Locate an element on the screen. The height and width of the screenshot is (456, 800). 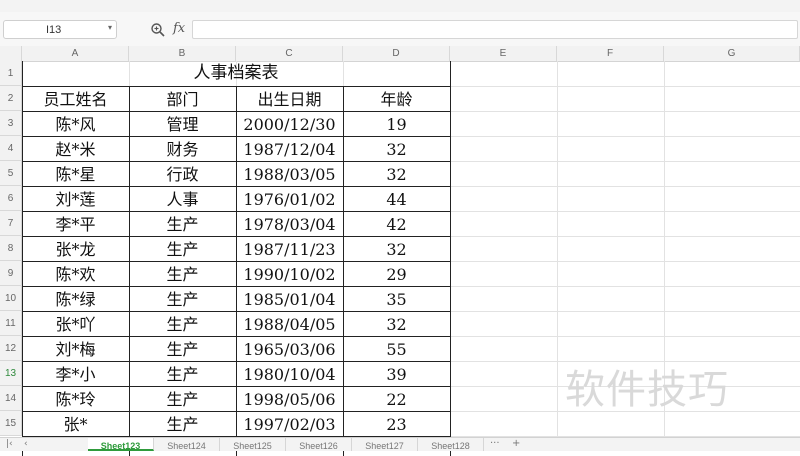
column-header-d: D is located at coordinates (396, 53).